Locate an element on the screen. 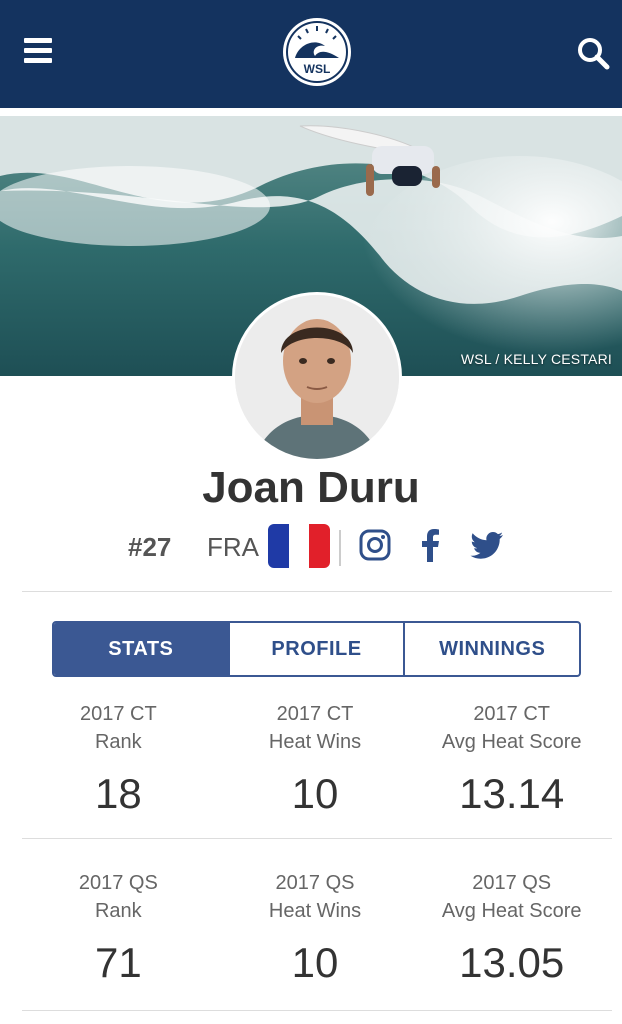 This screenshot has height=1024, width=622. section-divider is located at coordinates (317, 591).